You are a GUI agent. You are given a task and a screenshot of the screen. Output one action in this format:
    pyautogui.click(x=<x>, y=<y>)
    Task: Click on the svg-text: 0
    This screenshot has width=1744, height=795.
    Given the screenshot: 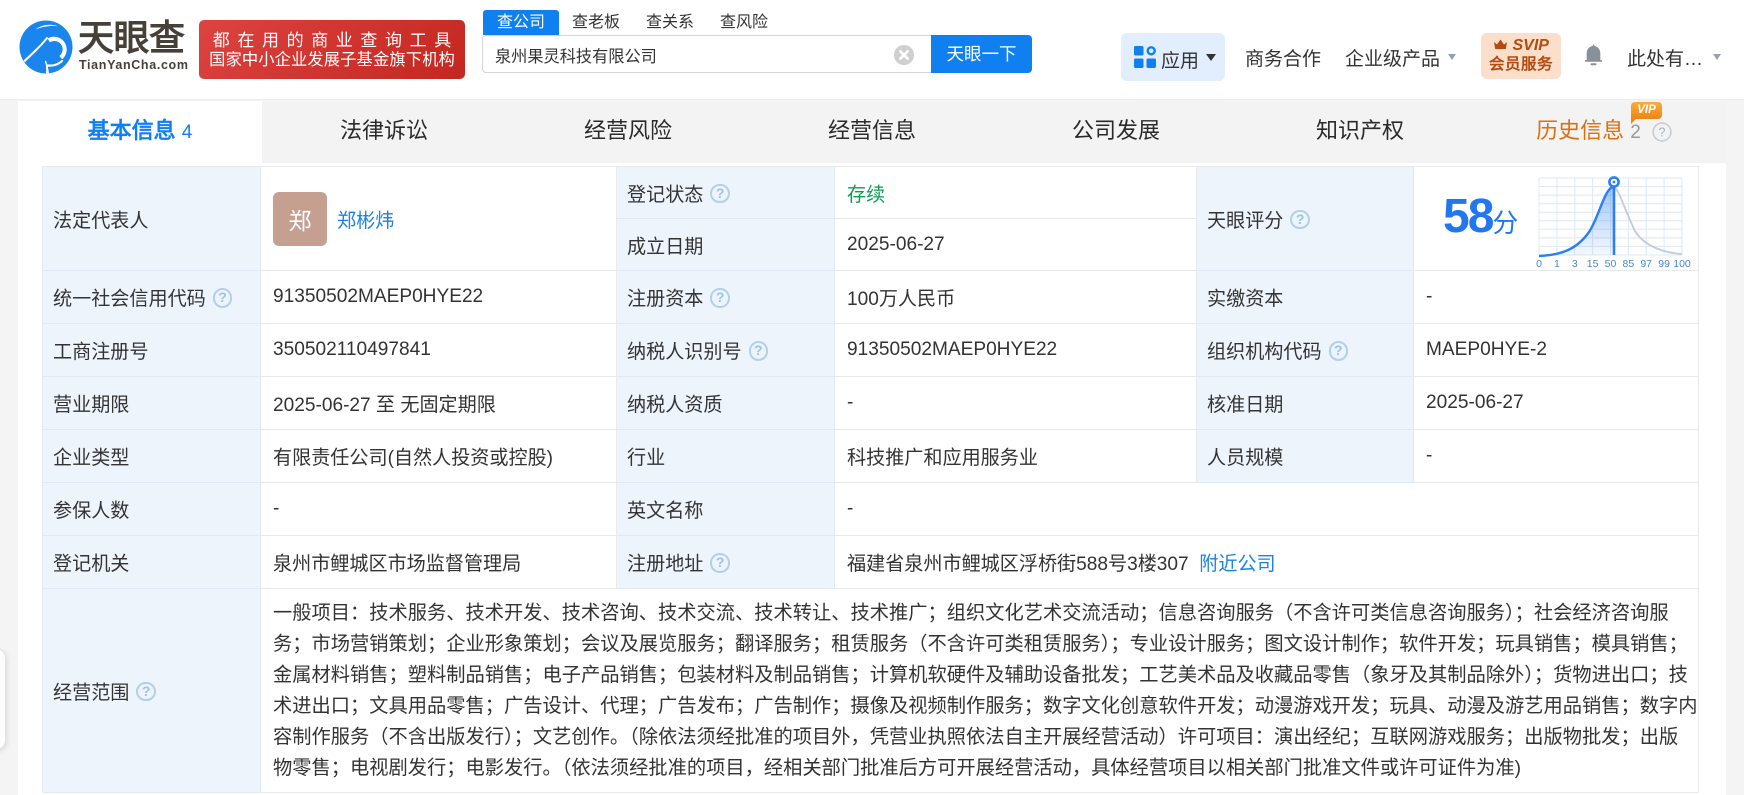 What is the action you would take?
    pyautogui.click(x=1539, y=264)
    